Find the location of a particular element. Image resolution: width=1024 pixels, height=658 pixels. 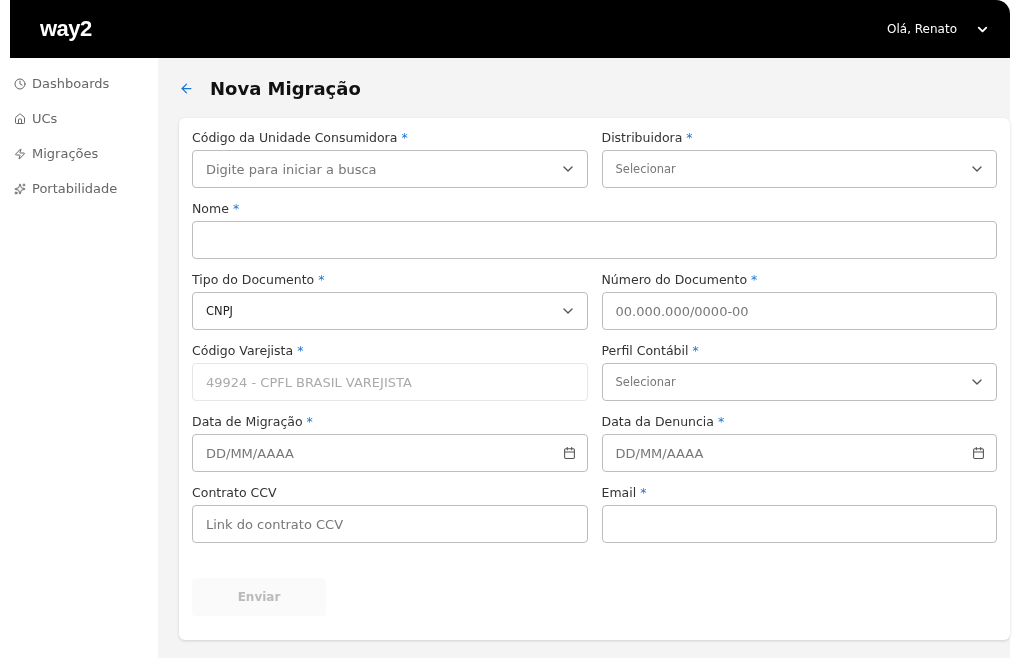

field-label: Data da Denuncia is located at coordinates (657, 421).